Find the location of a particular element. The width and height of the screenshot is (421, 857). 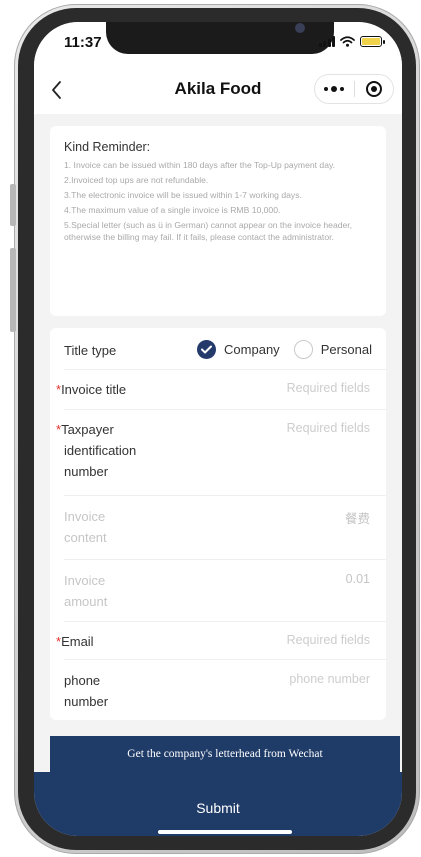

taxpayer-id-input: Required fields is located at coordinates (328, 428).